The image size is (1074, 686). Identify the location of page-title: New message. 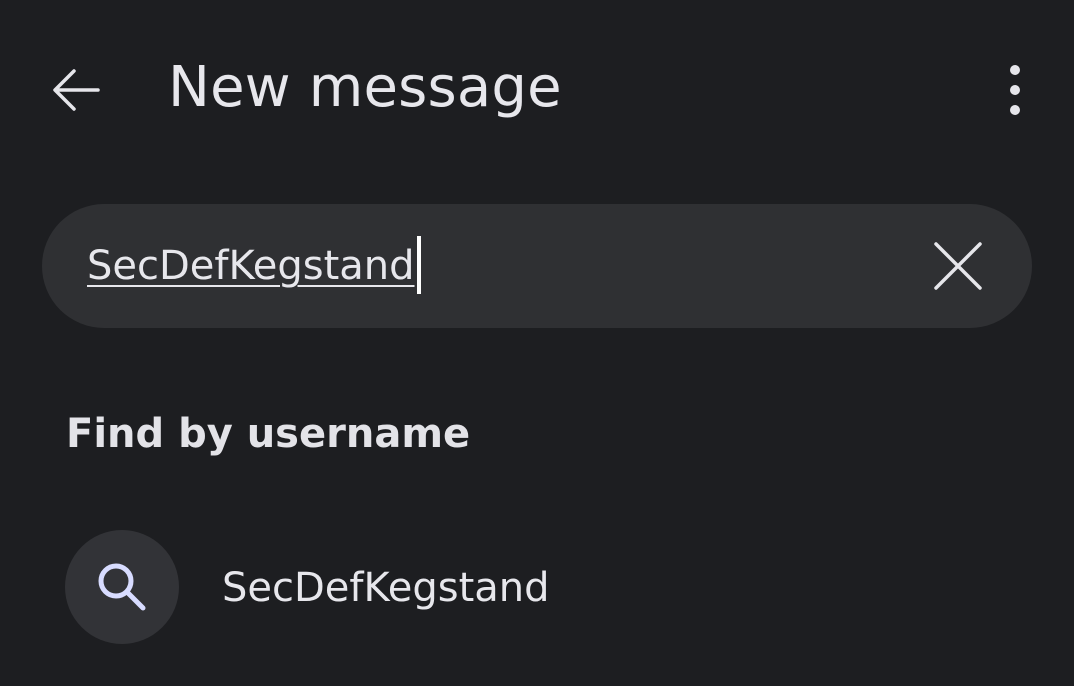
(365, 87).